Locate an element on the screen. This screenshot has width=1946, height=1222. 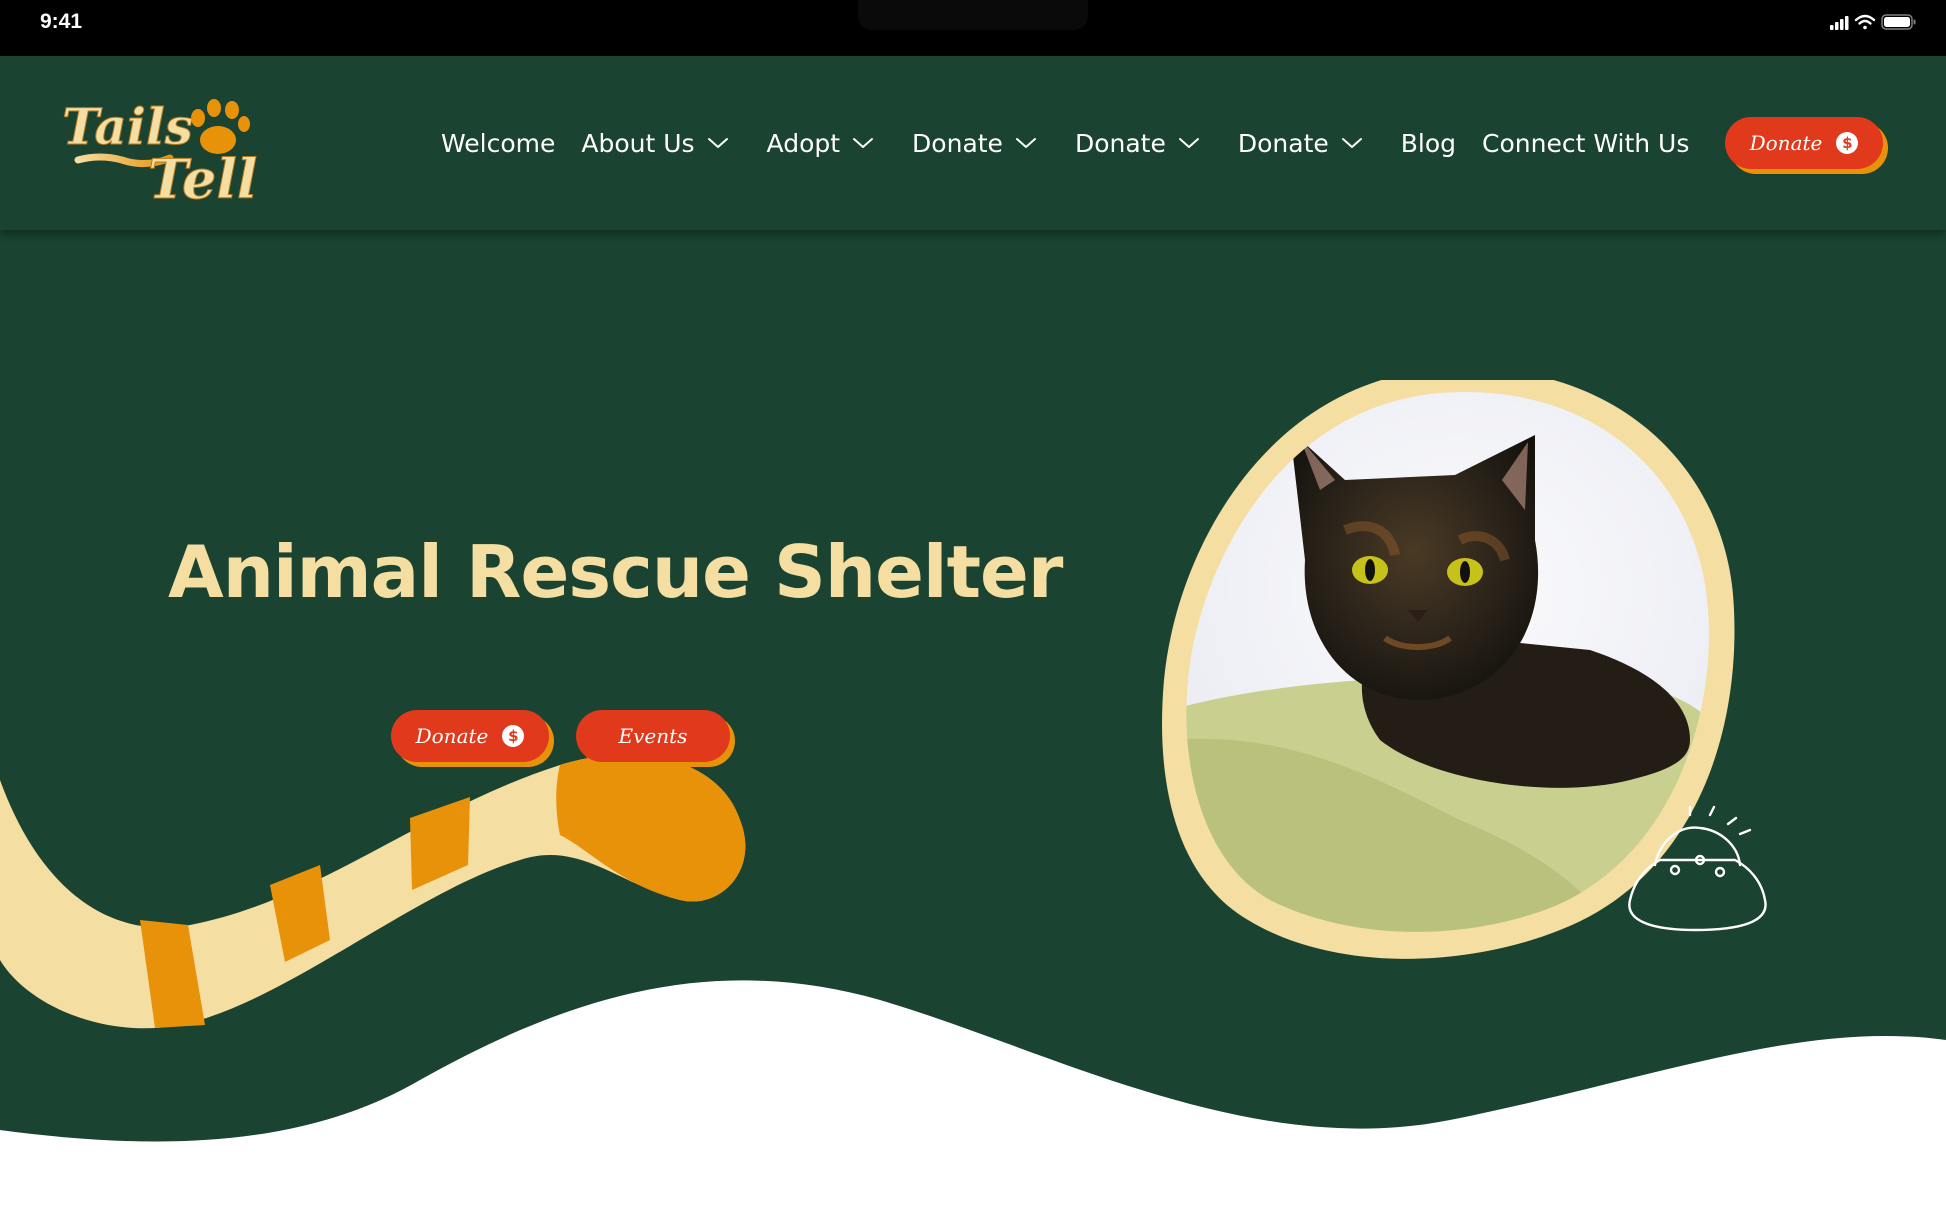
nav-label-connect-with-us: Connect With Us is located at coordinates (1586, 143).